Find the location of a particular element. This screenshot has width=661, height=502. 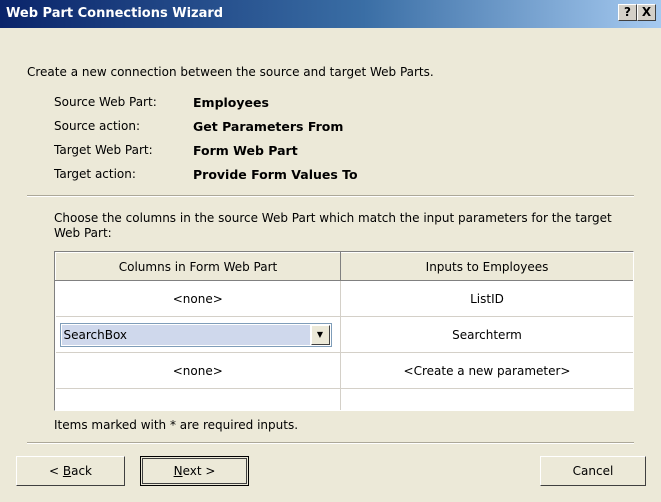

cancel-button: Cancel is located at coordinates (593, 471).